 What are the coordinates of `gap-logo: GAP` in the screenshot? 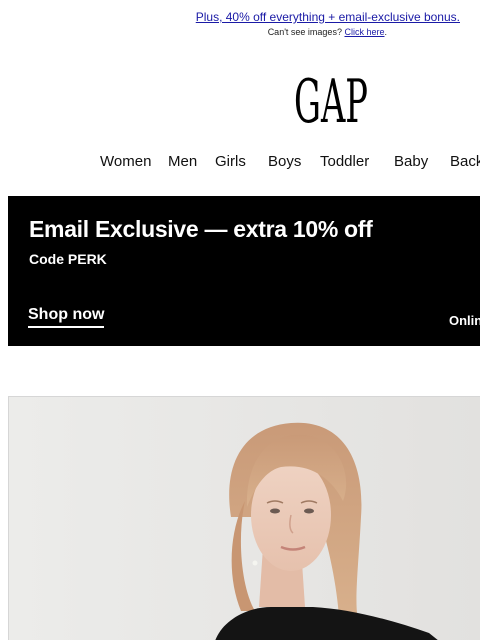 It's located at (331, 102).